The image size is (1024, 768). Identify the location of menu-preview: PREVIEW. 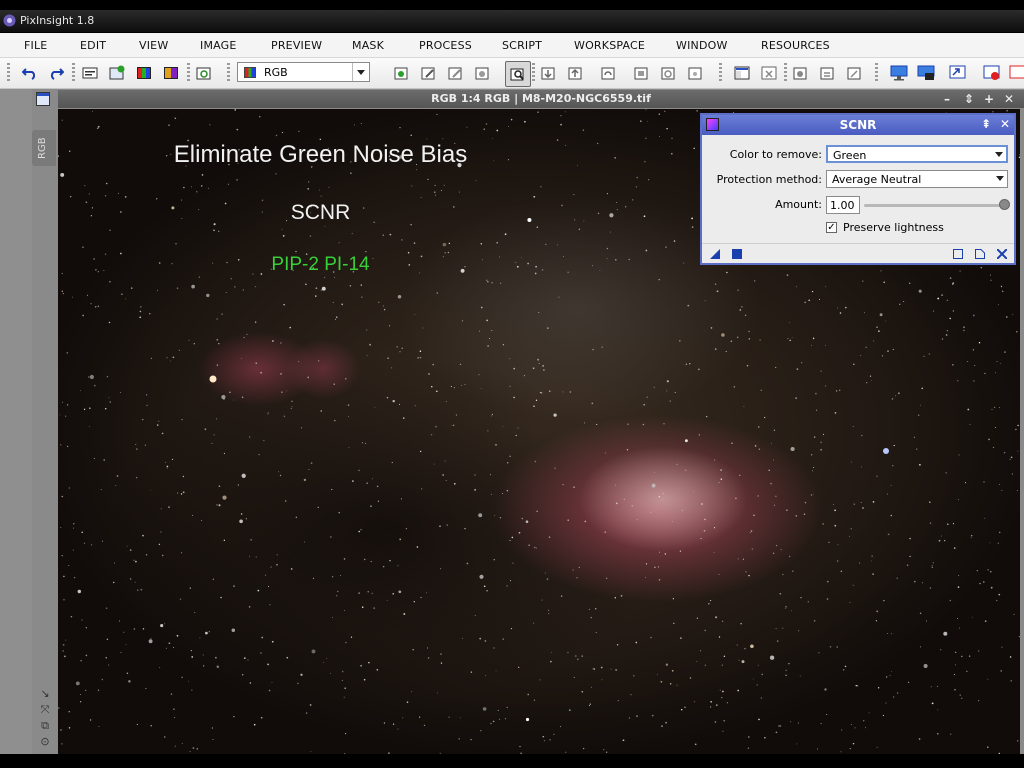
(296, 45).